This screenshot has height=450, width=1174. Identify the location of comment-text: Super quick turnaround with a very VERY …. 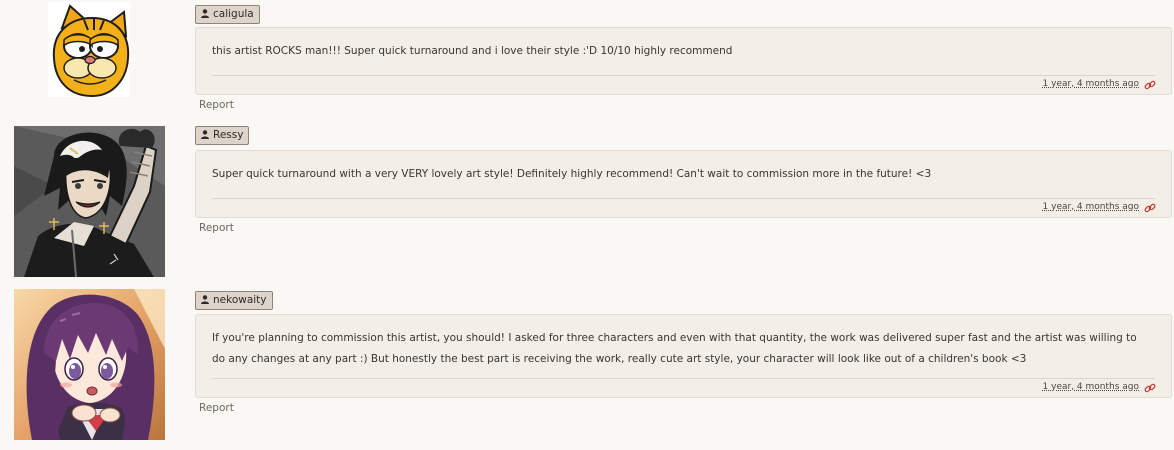
(572, 174).